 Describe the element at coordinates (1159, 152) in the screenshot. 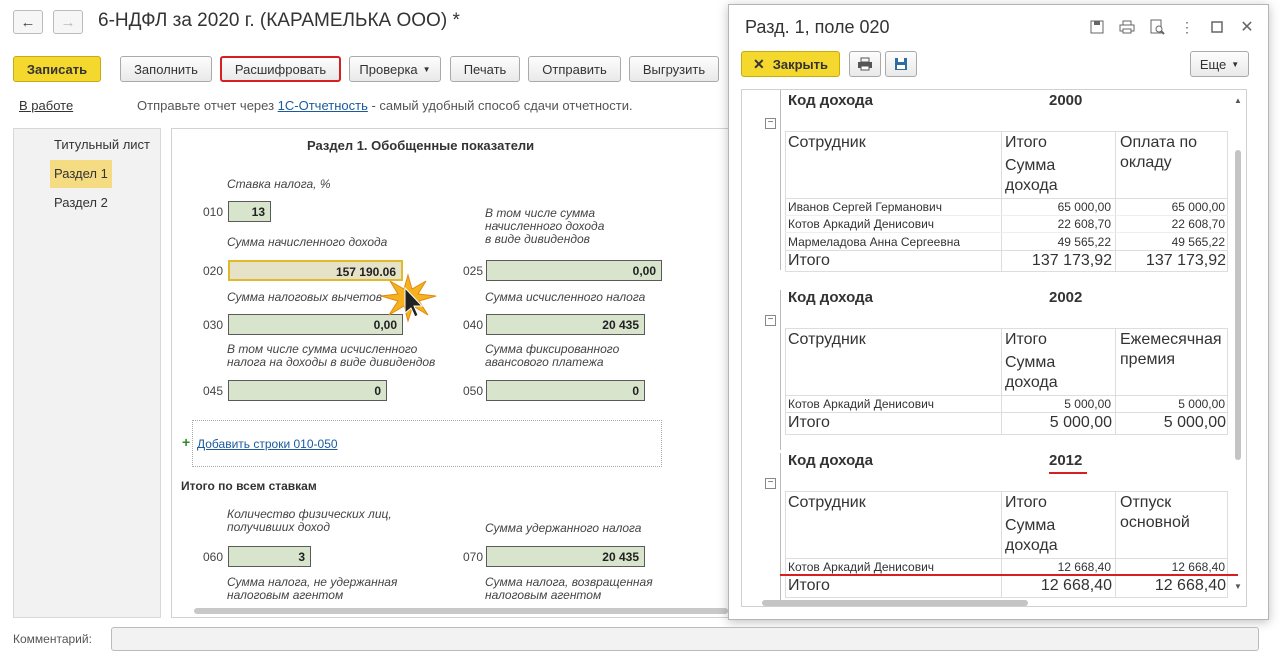

I see `col-type: Оплата по окладу` at that location.